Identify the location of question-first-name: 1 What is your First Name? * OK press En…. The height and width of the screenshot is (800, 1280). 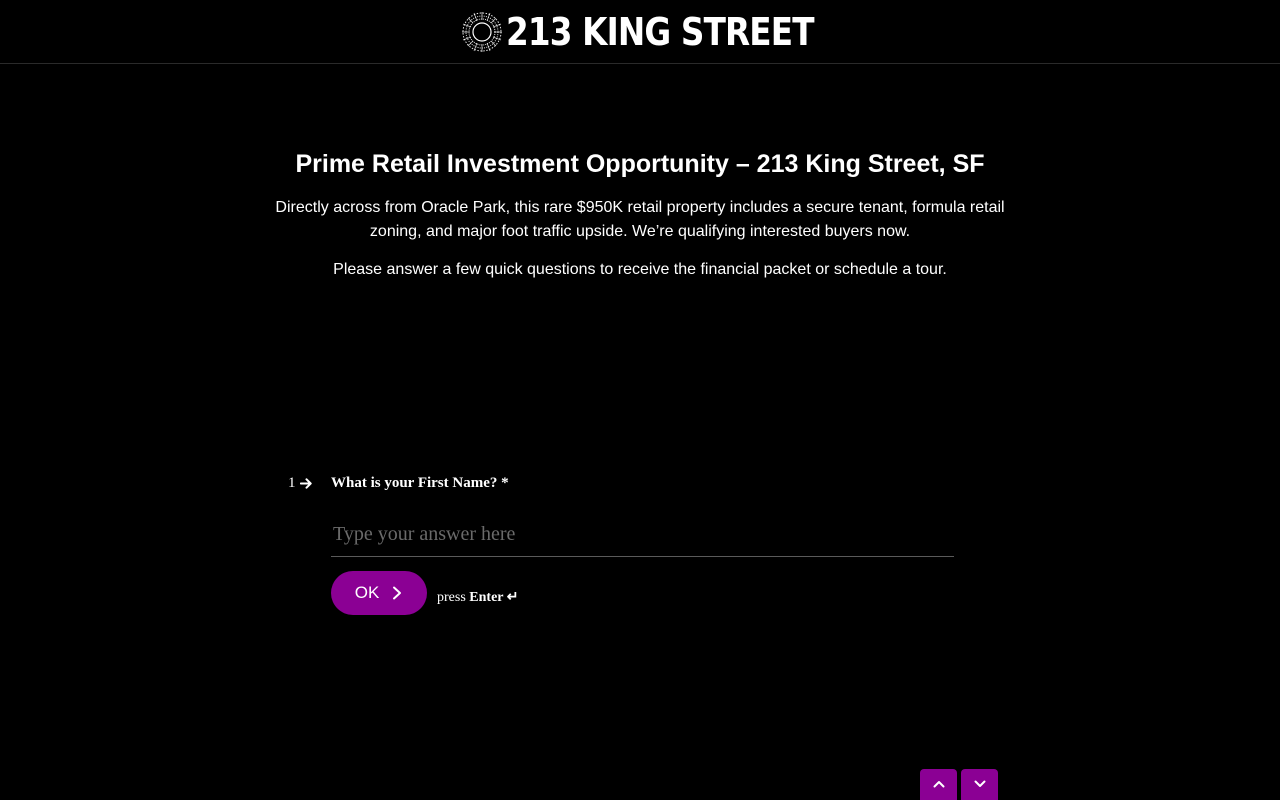
(621, 543).